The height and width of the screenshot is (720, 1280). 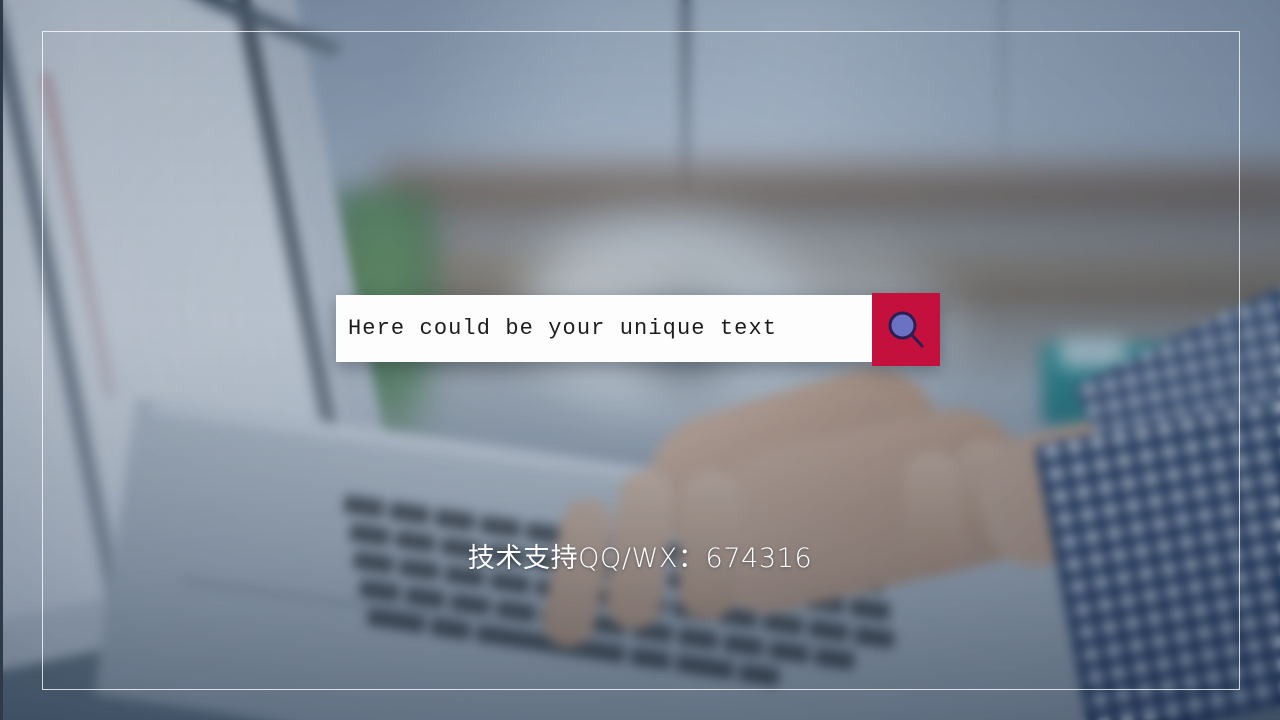 I want to click on left-edge-band, so click(x=1, y=360).